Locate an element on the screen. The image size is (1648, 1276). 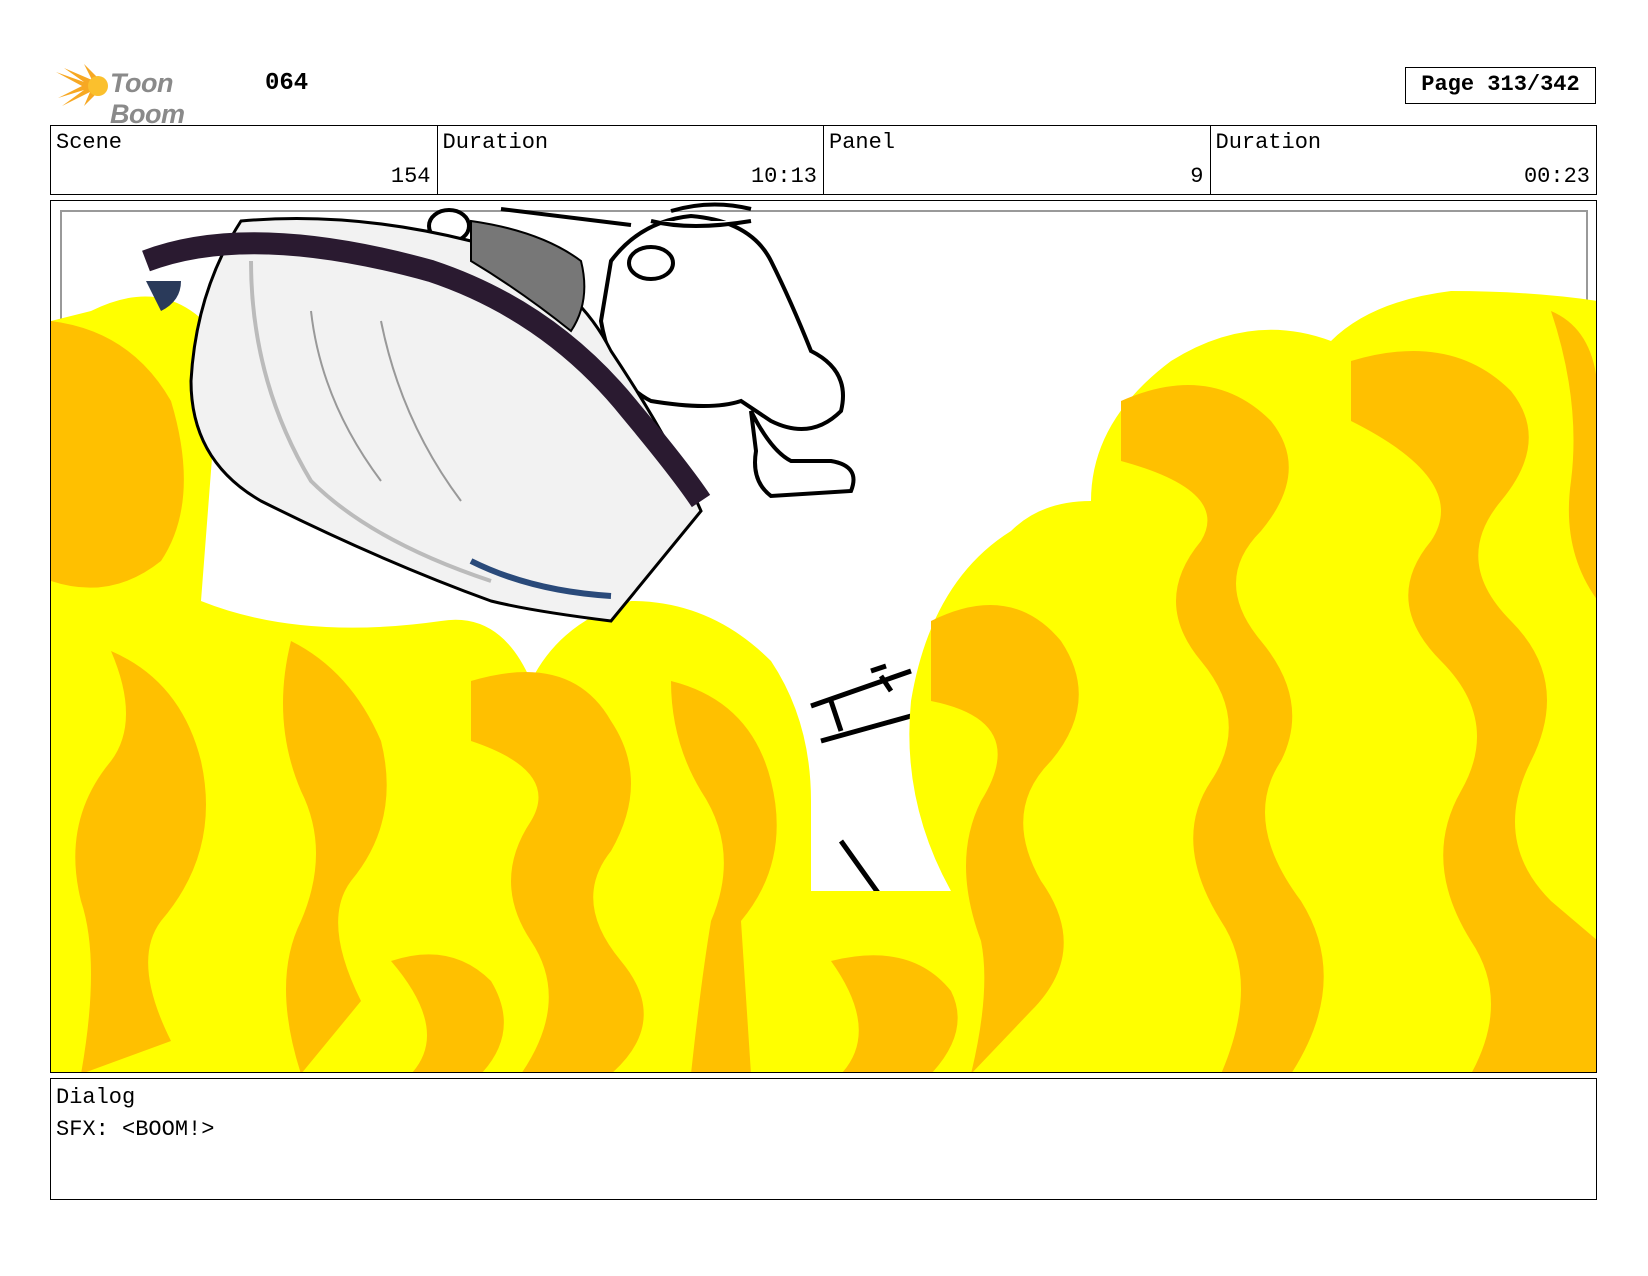
scene-label: Scene is located at coordinates (89, 142).